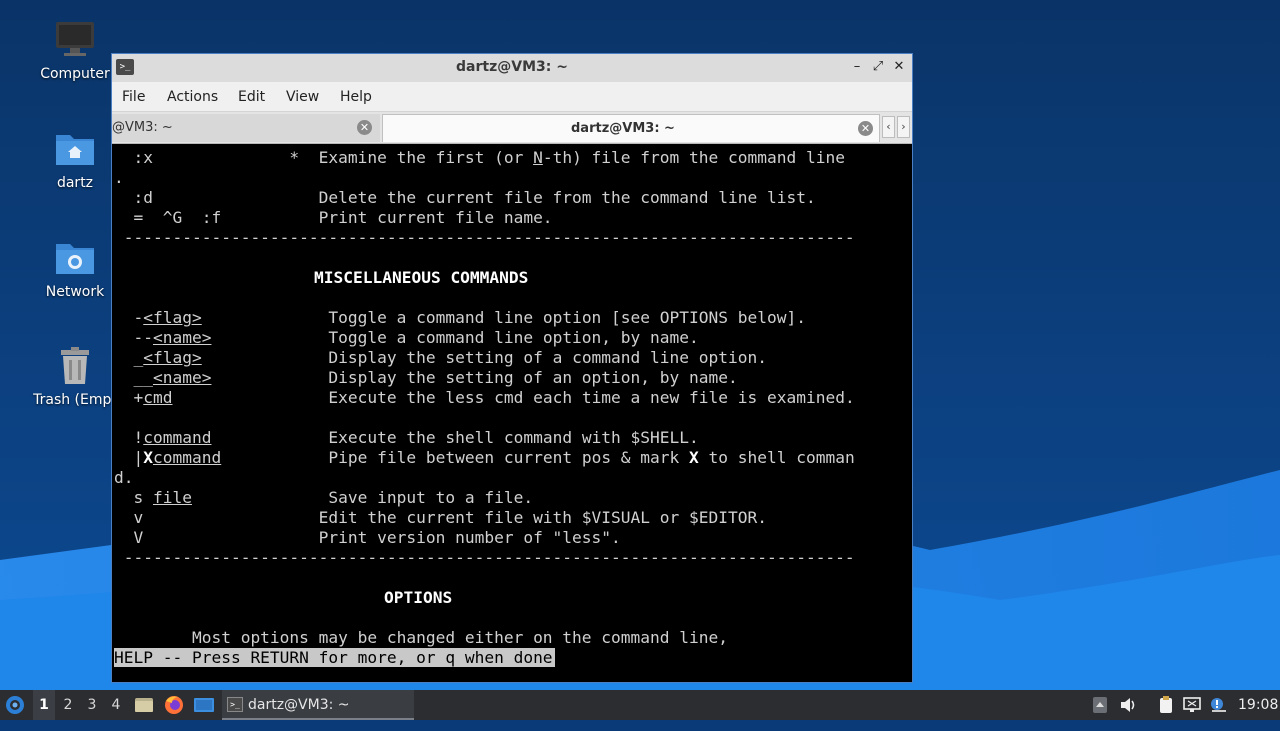 Image resolution: width=1280 pixels, height=731 pixels. What do you see at coordinates (878, 67) in the screenshot?
I see `maximize-button: ⤢` at bounding box center [878, 67].